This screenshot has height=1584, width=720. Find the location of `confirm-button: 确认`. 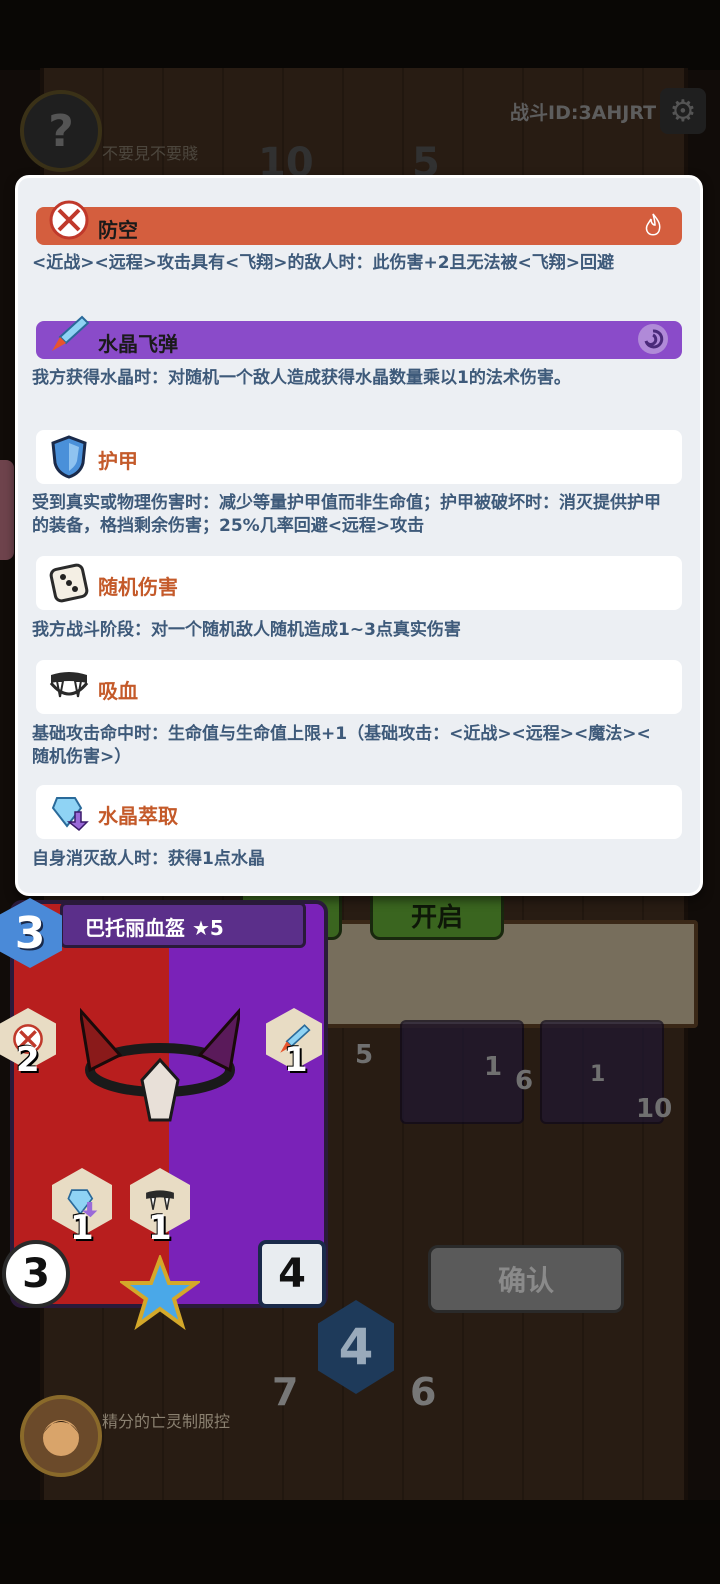

confirm-button: 确认 is located at coordinates (526, 1279).